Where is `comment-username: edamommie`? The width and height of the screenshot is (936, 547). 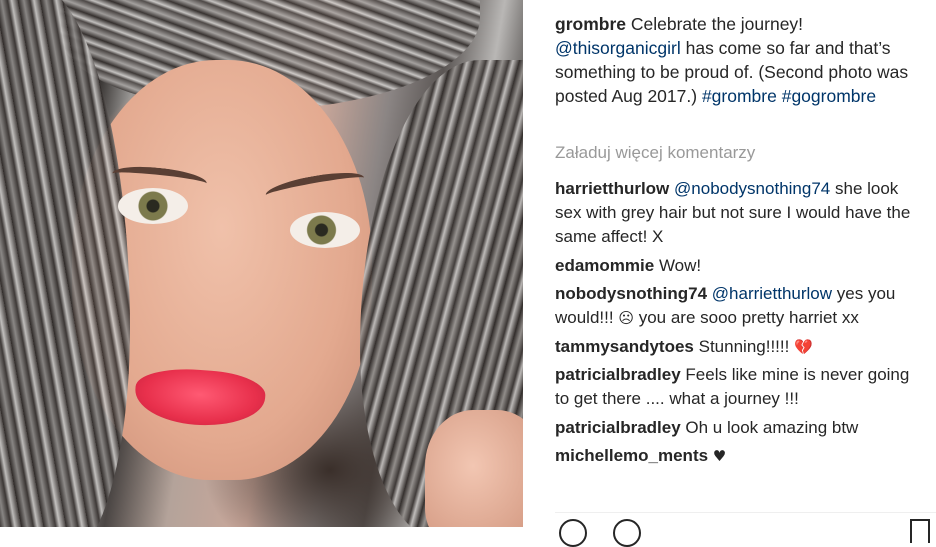
comment-username: edamommie is located at coordinates (604, 265).